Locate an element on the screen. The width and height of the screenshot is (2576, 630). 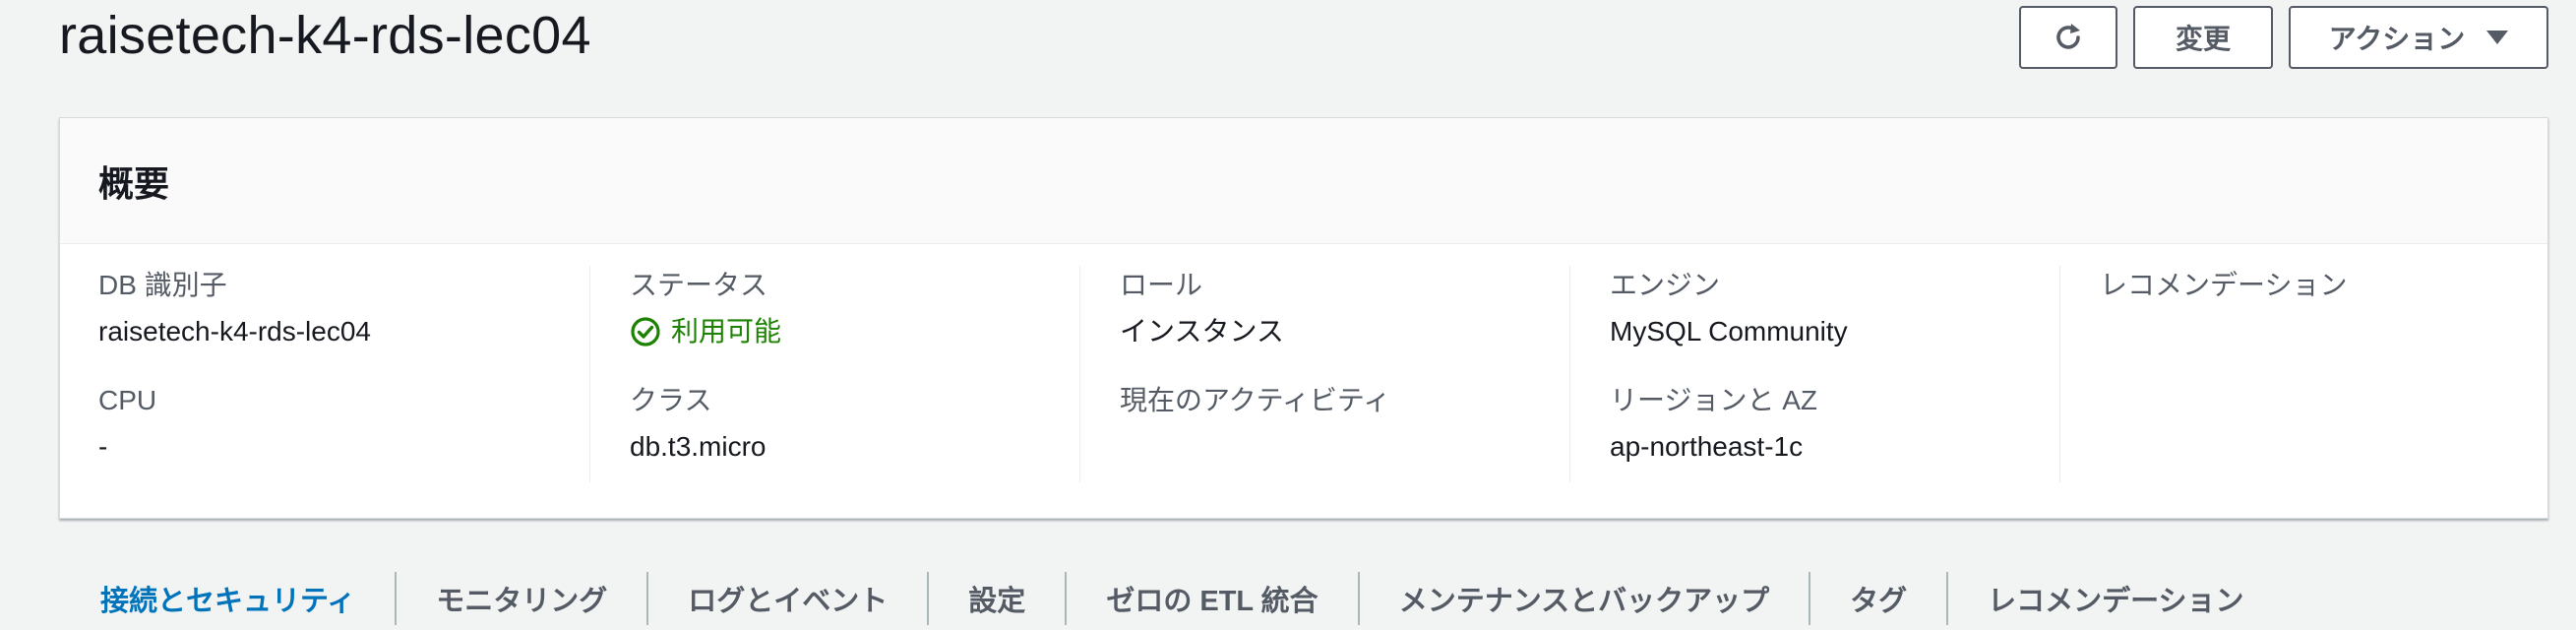
region-az-label: リージョンと AZ is located at coordinates (1713, 400).